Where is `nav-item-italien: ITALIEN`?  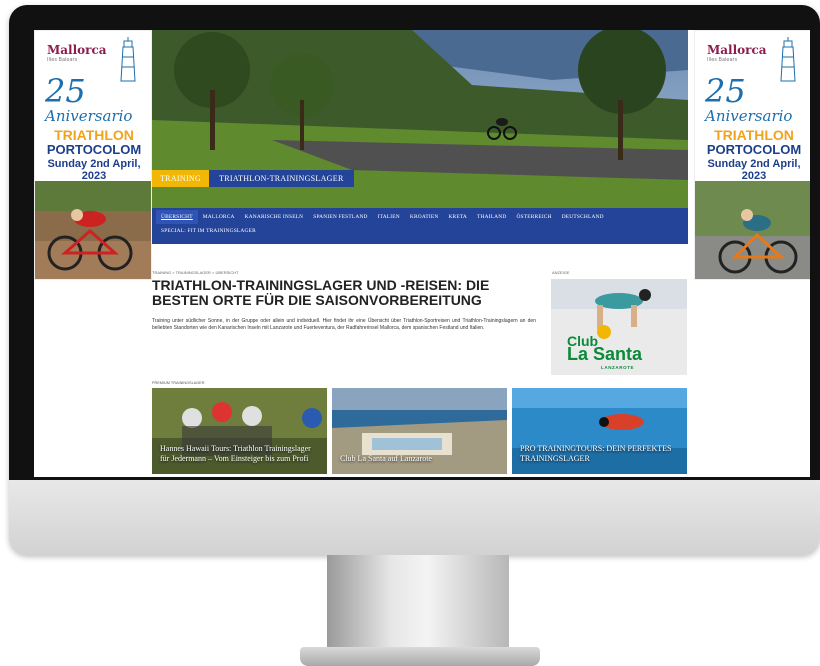
nav-item-italien: ITALIEN is located at coordinates (389, 217).